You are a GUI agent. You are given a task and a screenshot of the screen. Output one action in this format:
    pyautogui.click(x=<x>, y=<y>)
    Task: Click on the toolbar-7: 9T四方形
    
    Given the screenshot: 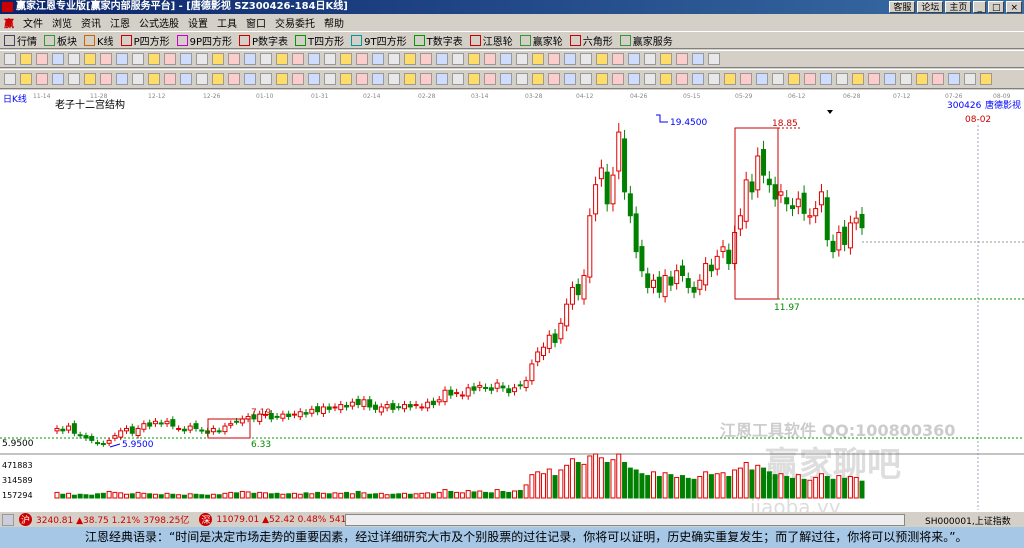 What is the action you would take?
    pyautogui.click(x=379, y=40)
    